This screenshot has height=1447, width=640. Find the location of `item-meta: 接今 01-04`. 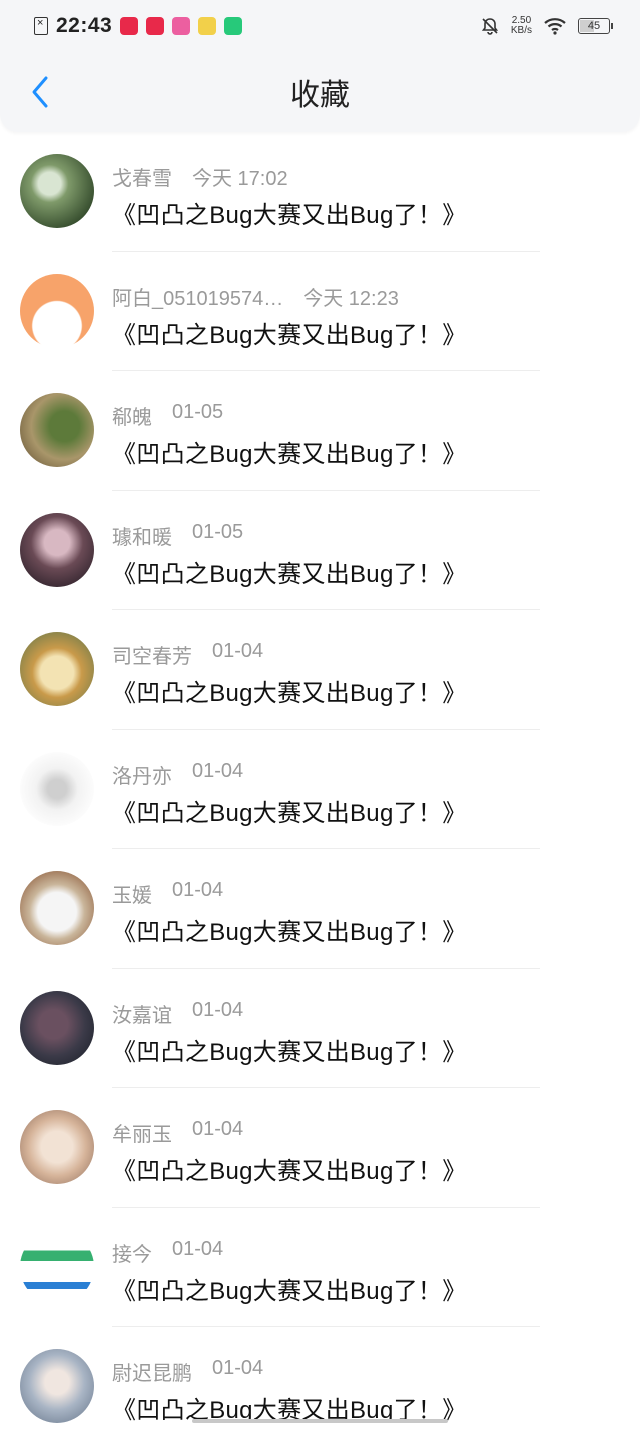

item-meta: 接今 01-04 is located at coordinates (167, 1252).